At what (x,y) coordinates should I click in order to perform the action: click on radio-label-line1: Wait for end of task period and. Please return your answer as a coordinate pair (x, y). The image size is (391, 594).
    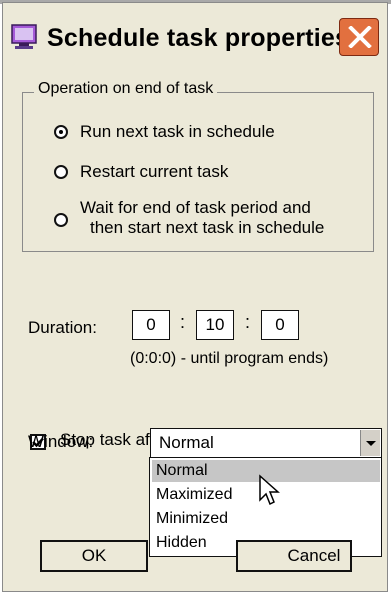
    Looking at the image, I should click on (195, 207).